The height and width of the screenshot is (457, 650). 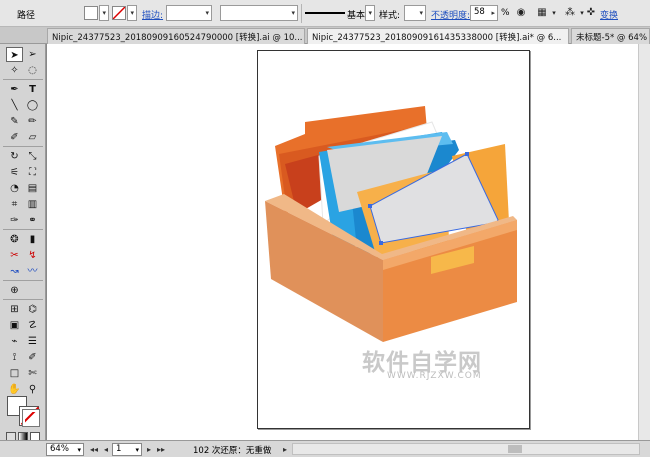 I want to click on stroke-dropdown: ▾, so click(x=132, y=13).